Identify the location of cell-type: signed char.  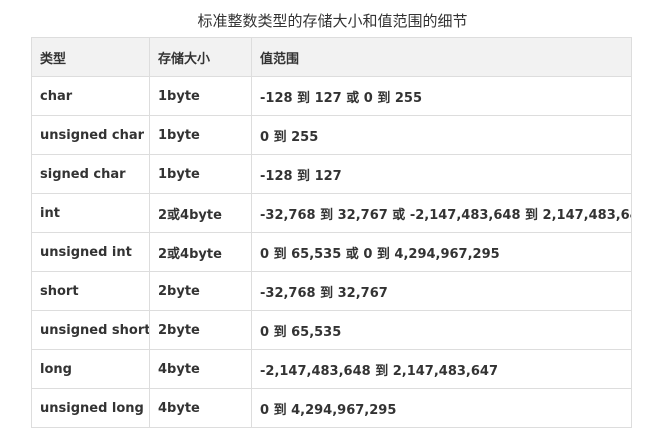
(90, 174).